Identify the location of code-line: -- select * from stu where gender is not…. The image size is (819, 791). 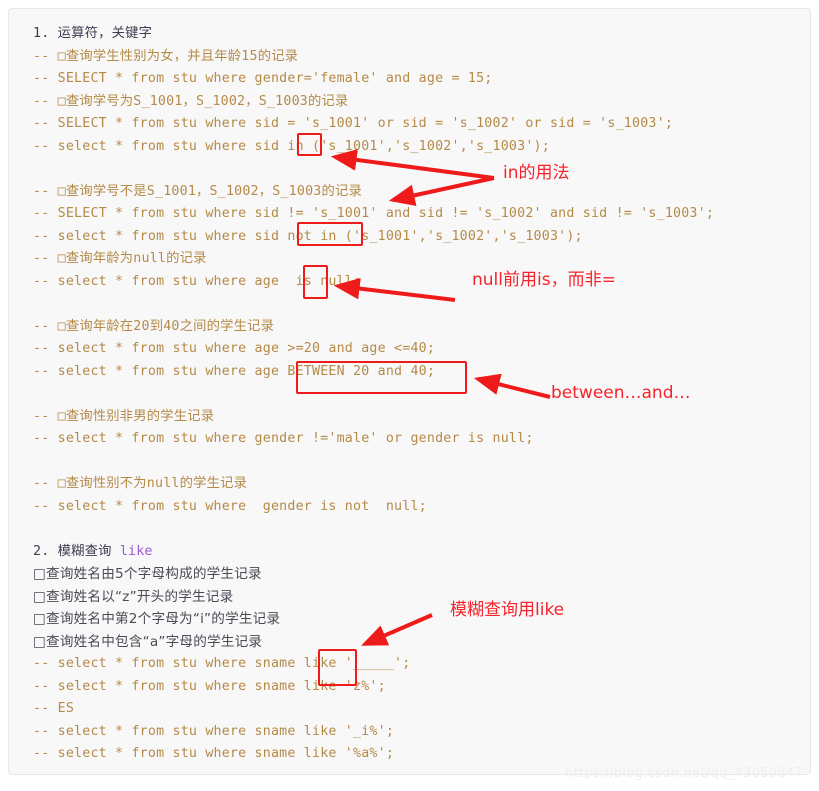
(230, 506).